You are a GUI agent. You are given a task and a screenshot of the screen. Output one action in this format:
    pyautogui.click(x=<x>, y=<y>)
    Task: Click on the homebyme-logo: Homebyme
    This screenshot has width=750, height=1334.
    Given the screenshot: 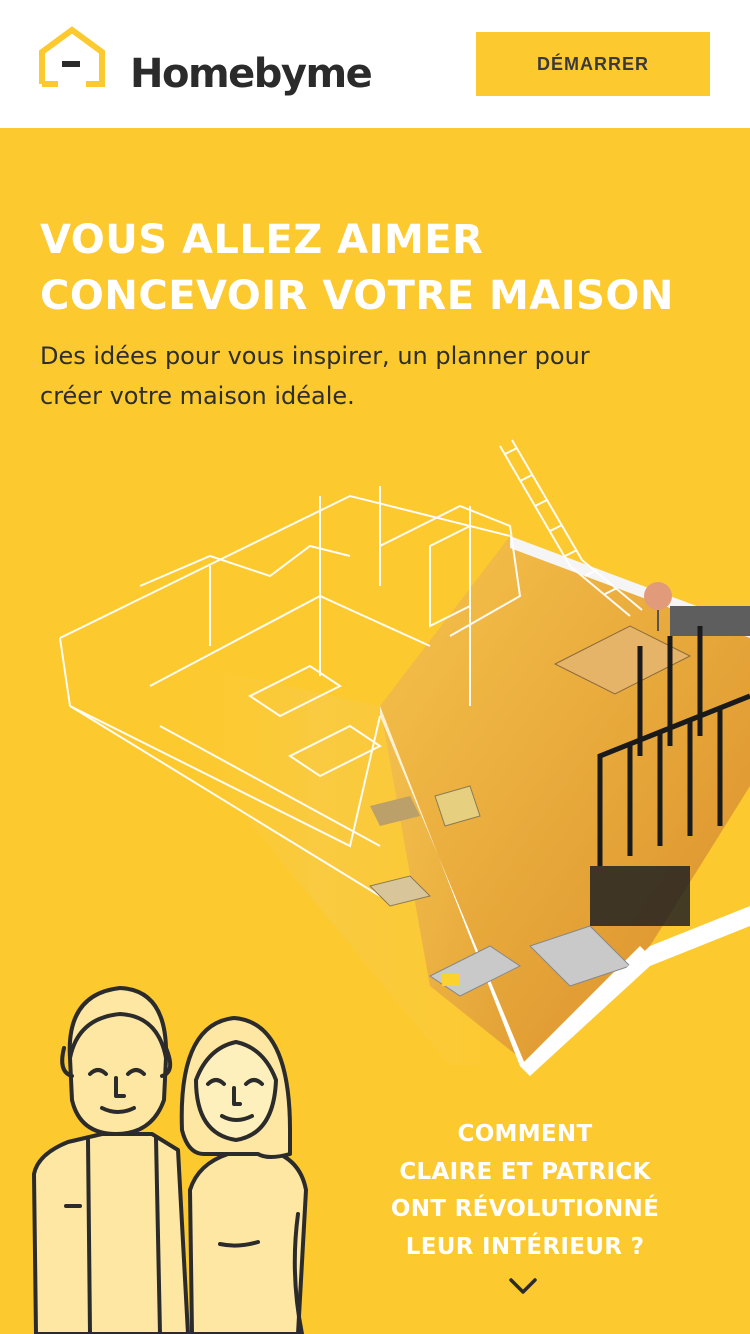 What is the action you would take?
    pyautogui.click(x=208, y=64)
    